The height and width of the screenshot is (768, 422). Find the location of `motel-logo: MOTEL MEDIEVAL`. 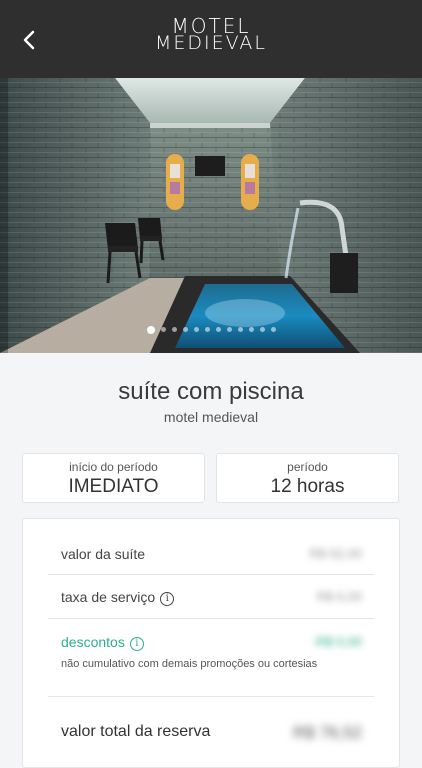

motel-logo: MOTEL MEDIEVAL is located at coordinates (211, 35).